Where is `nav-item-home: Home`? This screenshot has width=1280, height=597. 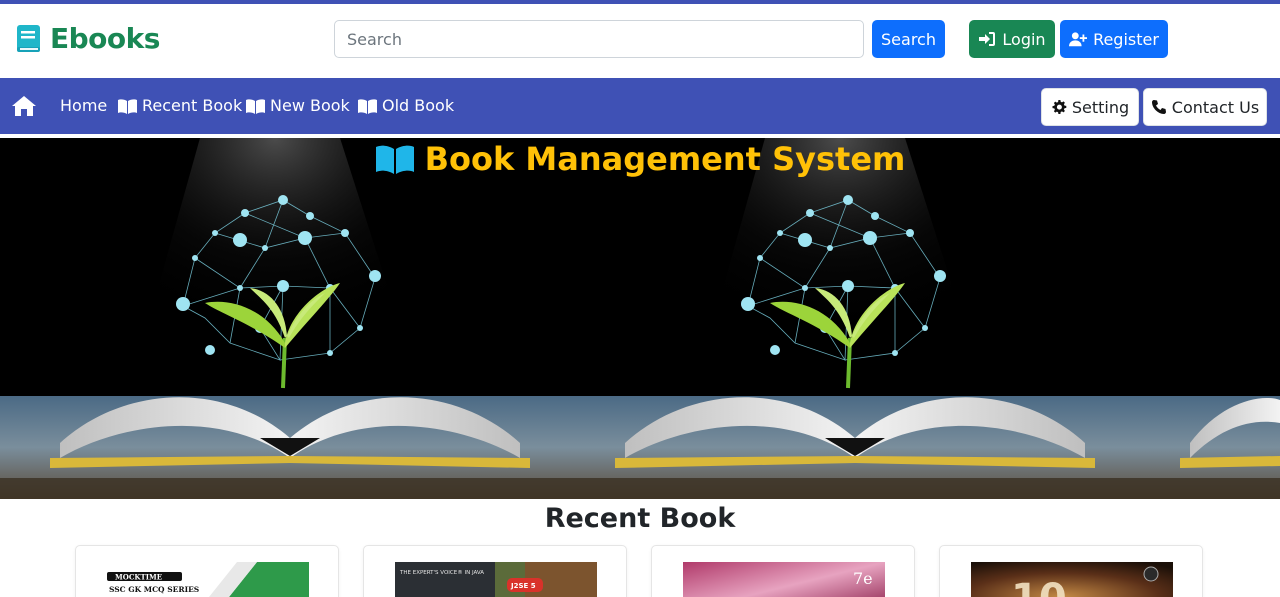
nav-item-home: Home is located at coordinates (83, 105).